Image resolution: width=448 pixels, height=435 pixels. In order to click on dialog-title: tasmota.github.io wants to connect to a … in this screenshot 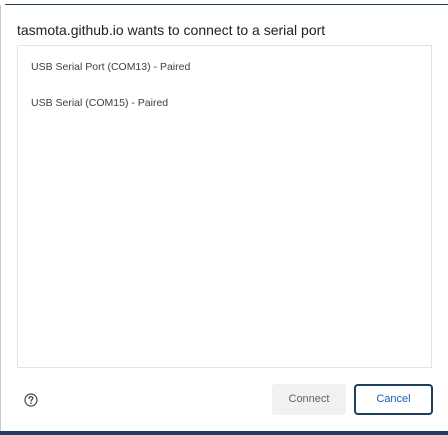, I will do `click(171, 30)`.